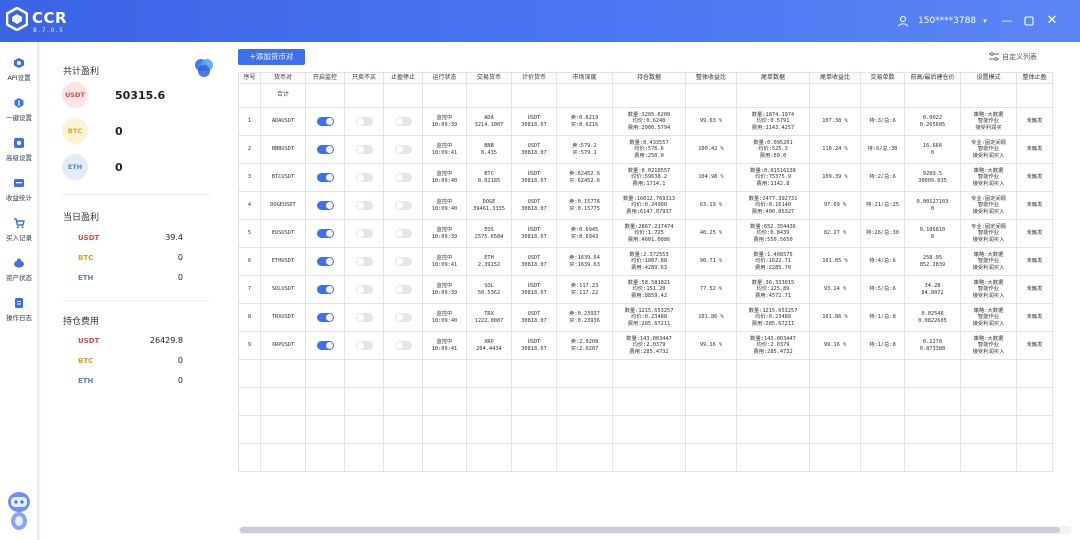 This screenshot has height=540, width=1080. Describe the element at coordinates (19, 269) in the screenshot. I see `nav-item-assets: 资产状态` at that location.